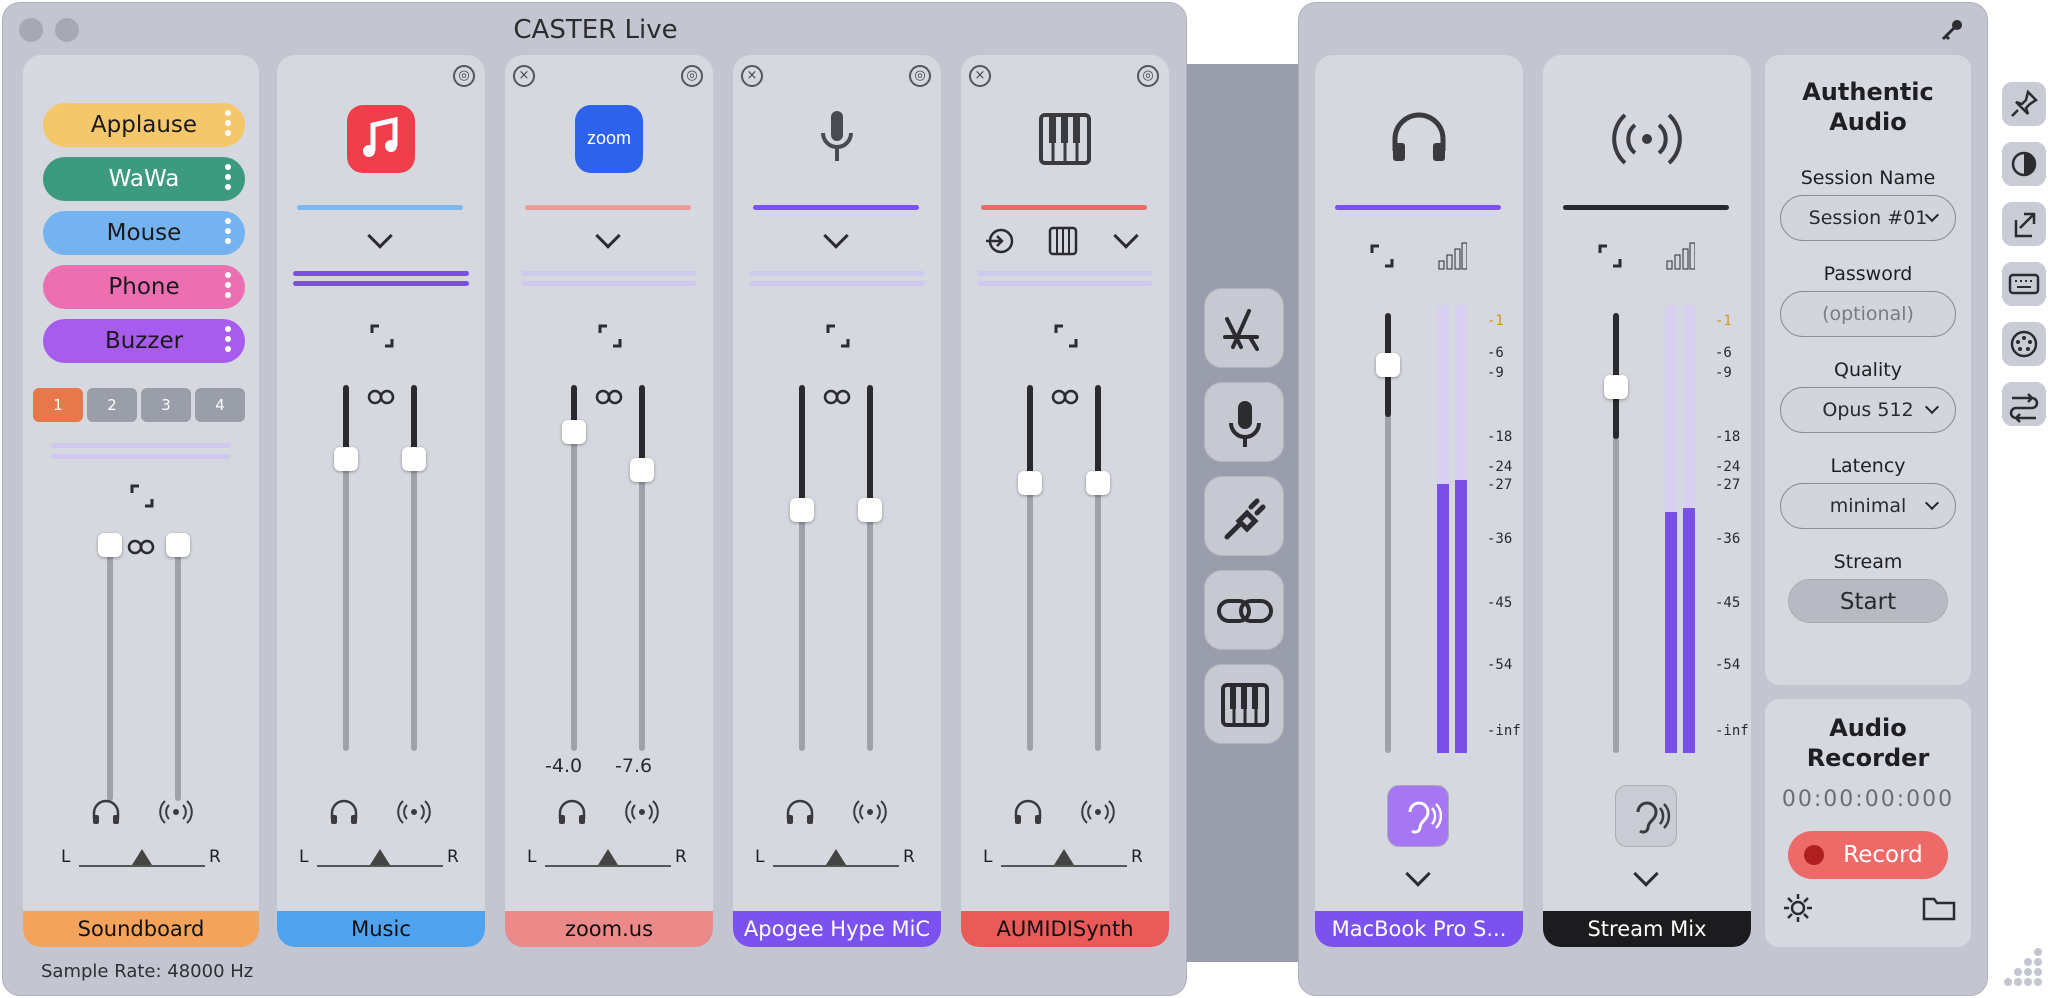 The image size is (2048, 998). What do you see at coordinates (1939, 908) in the screenshot?
I see `folder-icon` at bounding box center [1939, 908].